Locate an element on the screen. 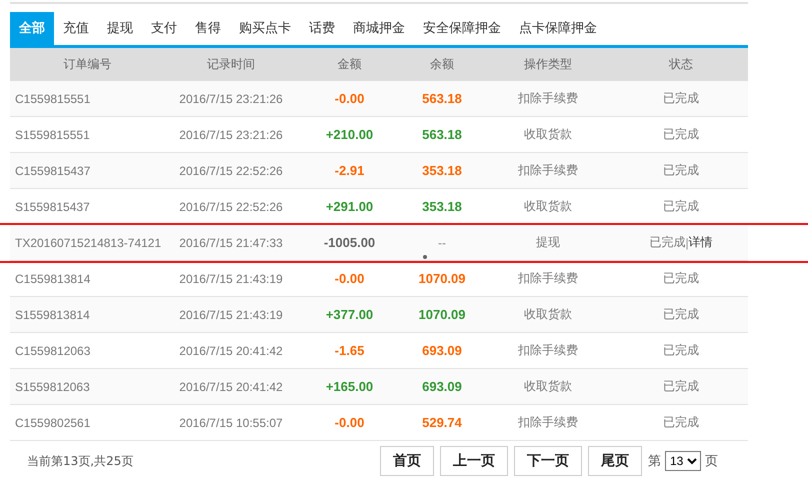 The height and width of the screenshot is (504, 808). page-button: 尾页 is located at coordinates (615, 461).